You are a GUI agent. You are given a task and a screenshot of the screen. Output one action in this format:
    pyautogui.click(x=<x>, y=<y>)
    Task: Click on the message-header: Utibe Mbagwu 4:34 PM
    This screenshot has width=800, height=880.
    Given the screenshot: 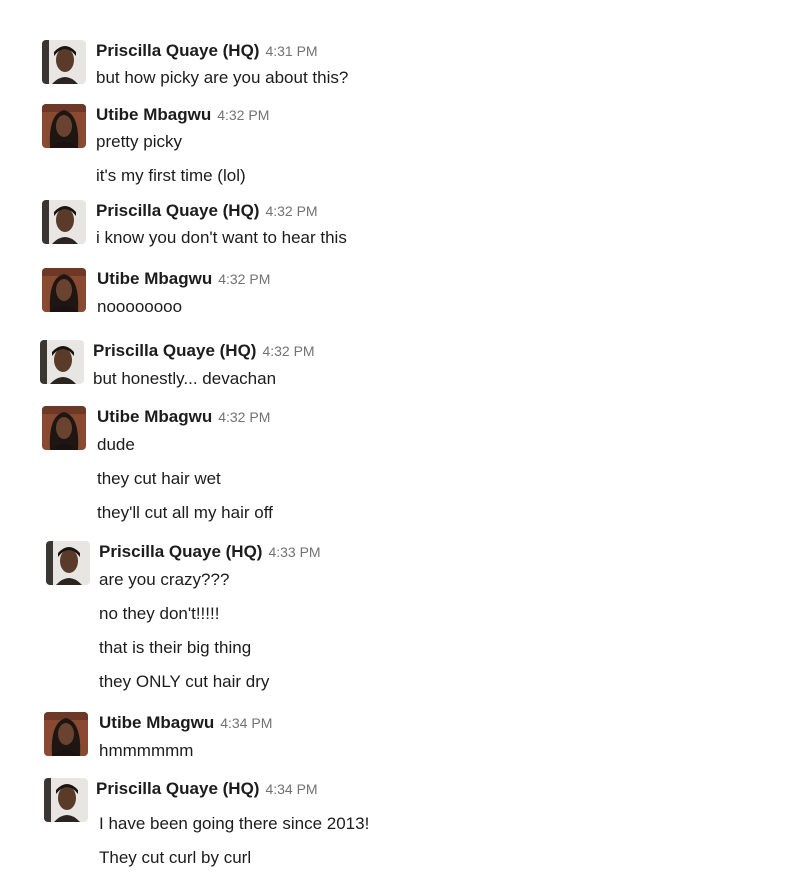 What is the action you would take?
    pyautogui.click(x=185, y=723)
    